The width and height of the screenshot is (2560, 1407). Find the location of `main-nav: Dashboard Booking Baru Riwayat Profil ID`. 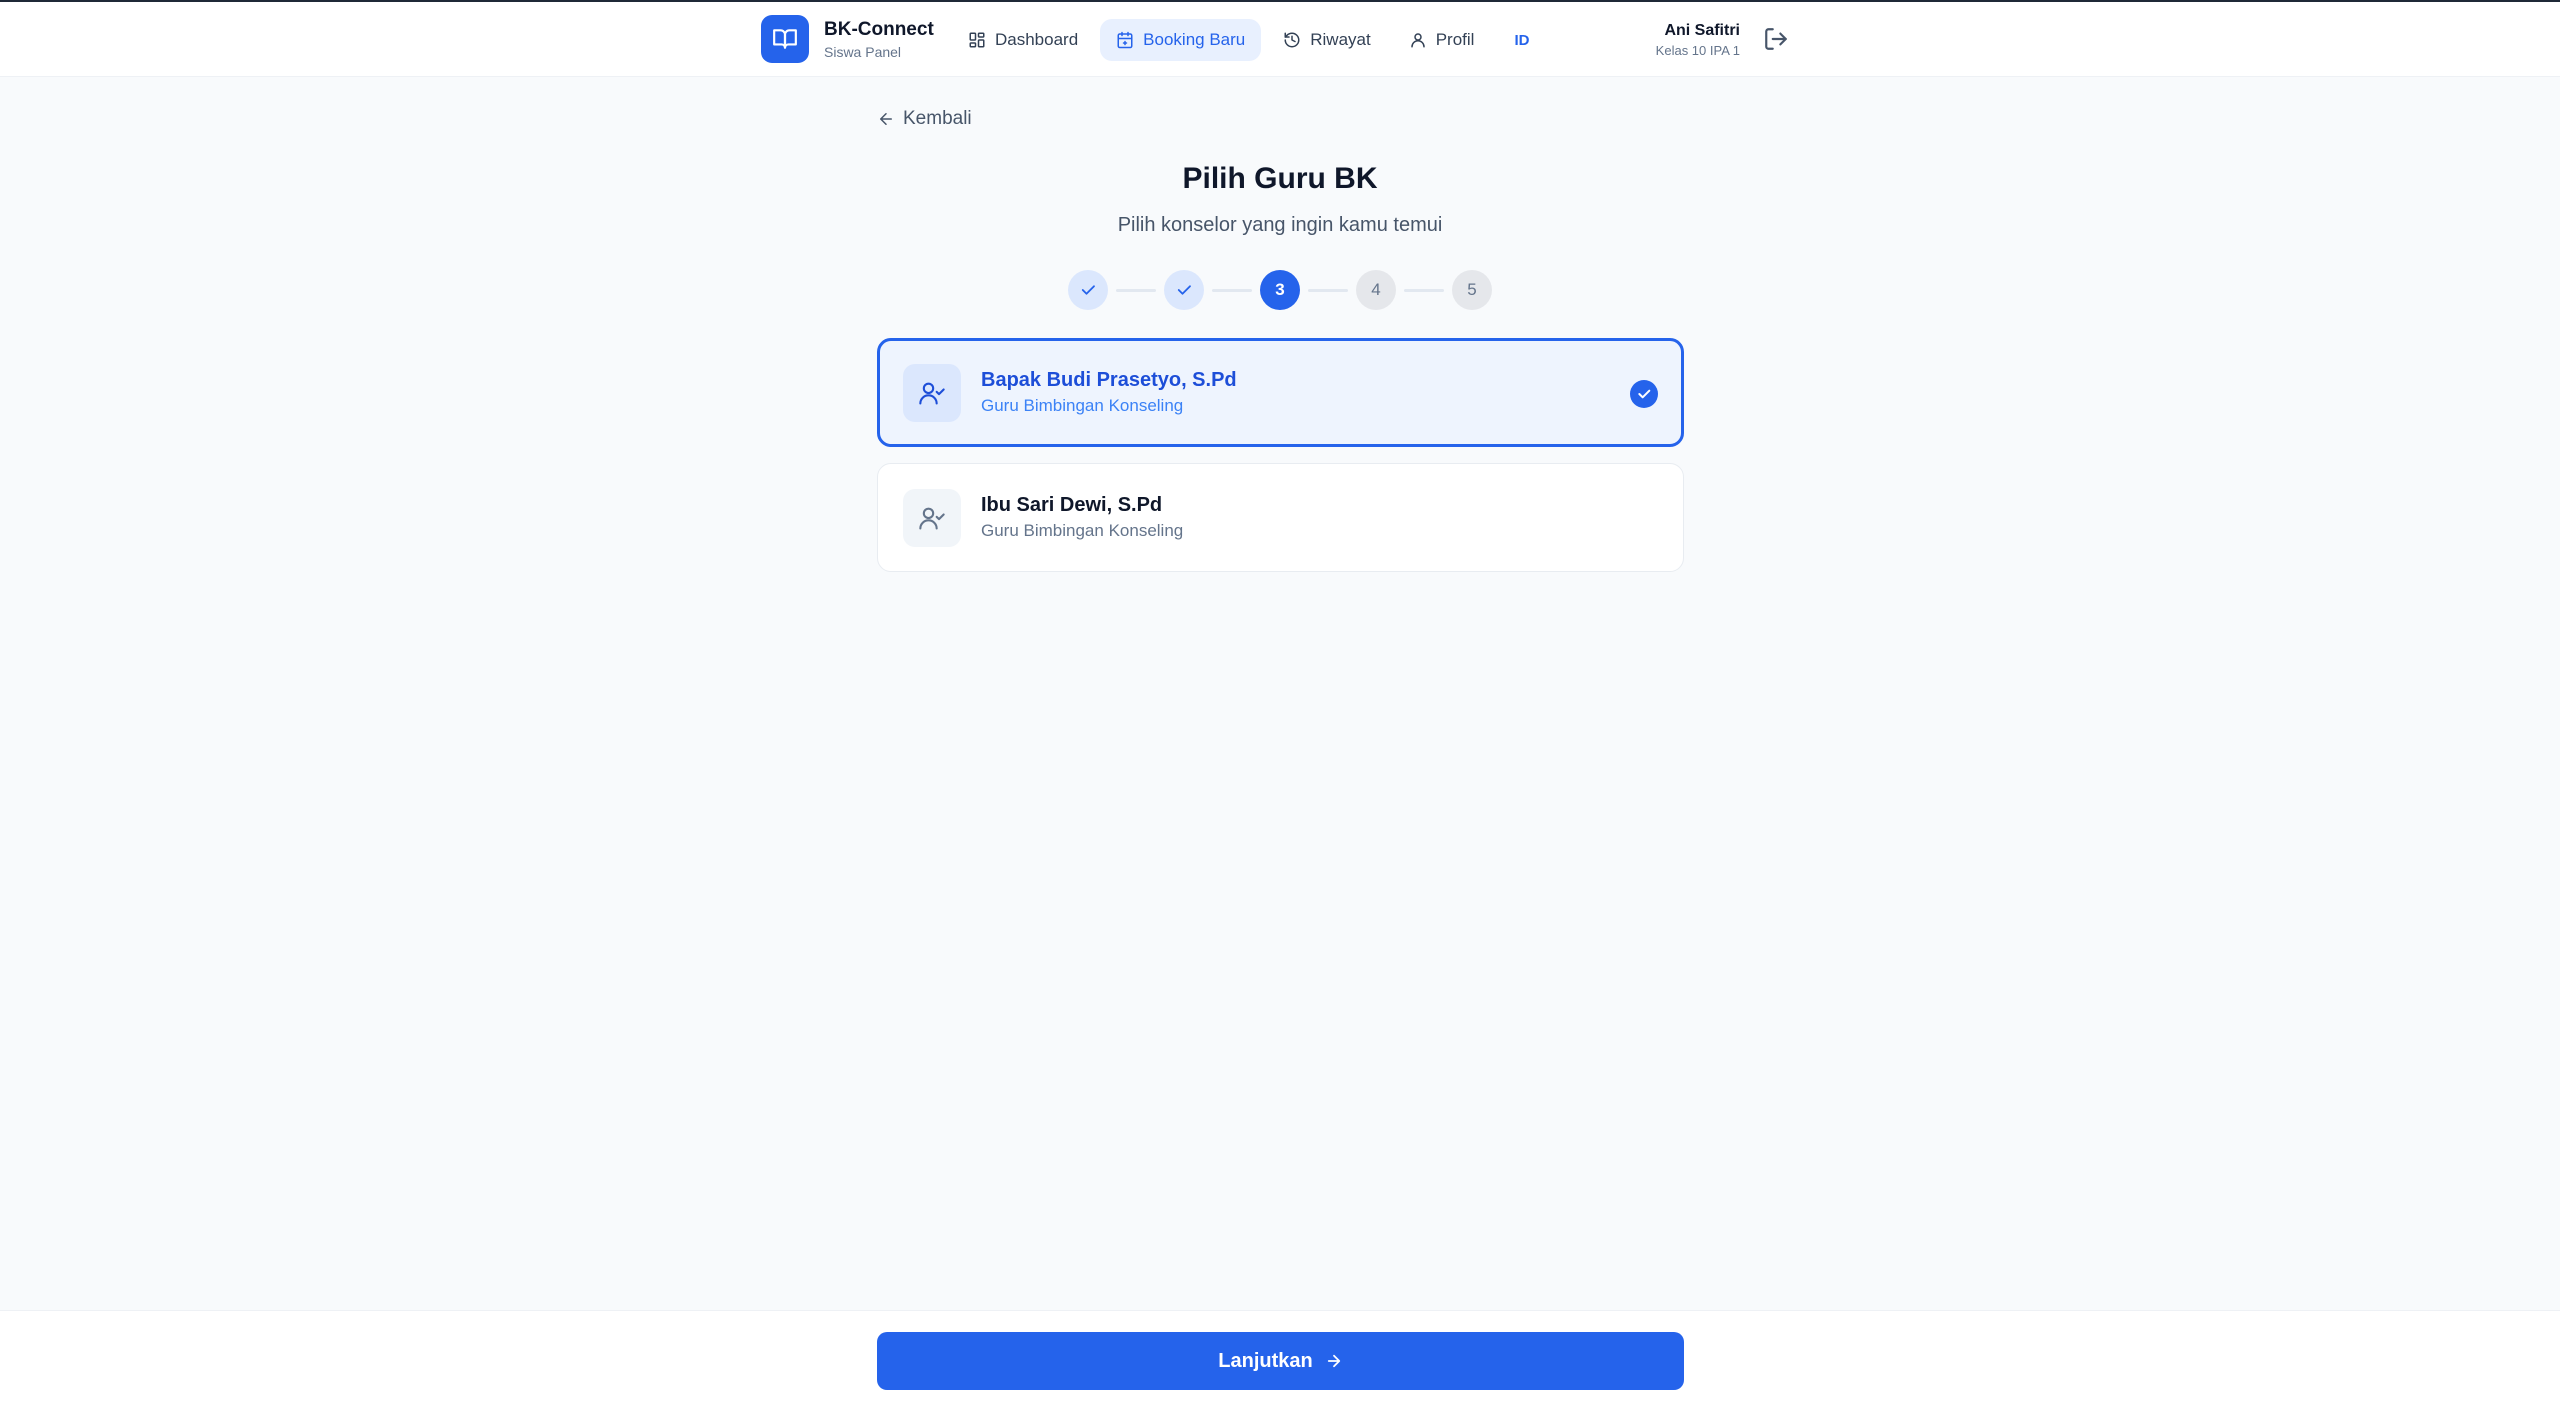

main-nav: Dashboard Booking Baru Riwayat Profil ID is located at coordinates (1240, 40).